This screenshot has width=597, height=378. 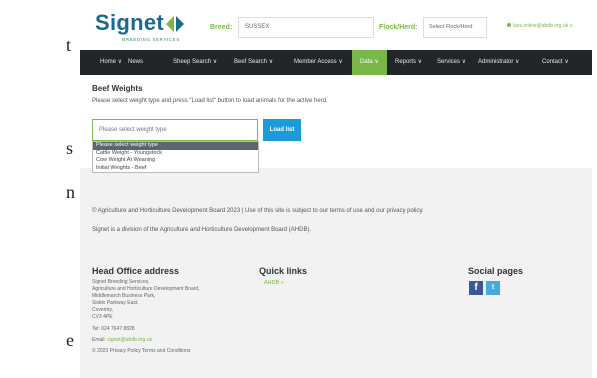 What do you see at coordinates (70, 192) in the screenshot?
I see `edge-fragment: n` at bounding box center [70, 192].